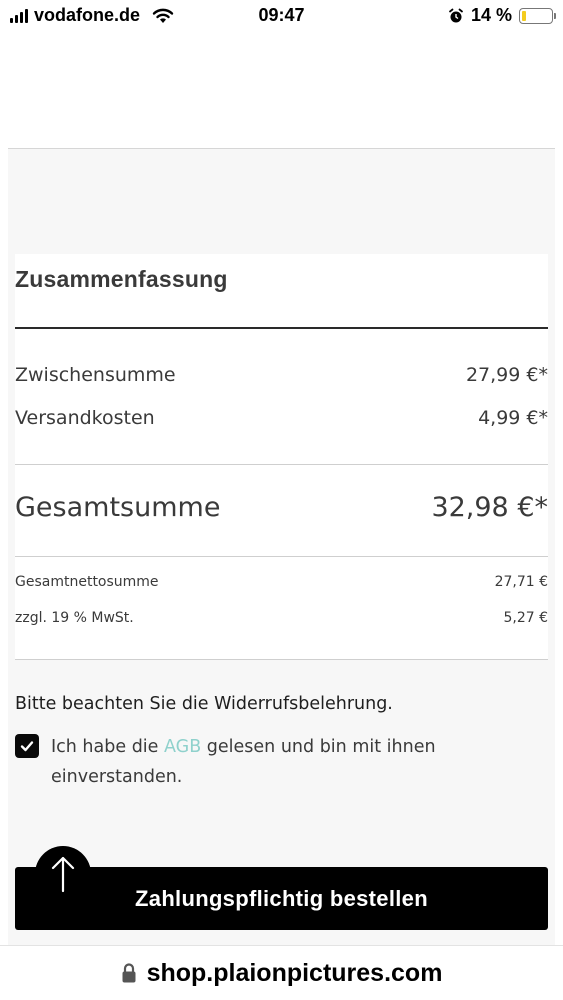 This screenshot has width=563, height=1000. What do you see at coordinates (537, 15) in the screenshot?
I see `battery-icon` at bounding box center [537, 15].